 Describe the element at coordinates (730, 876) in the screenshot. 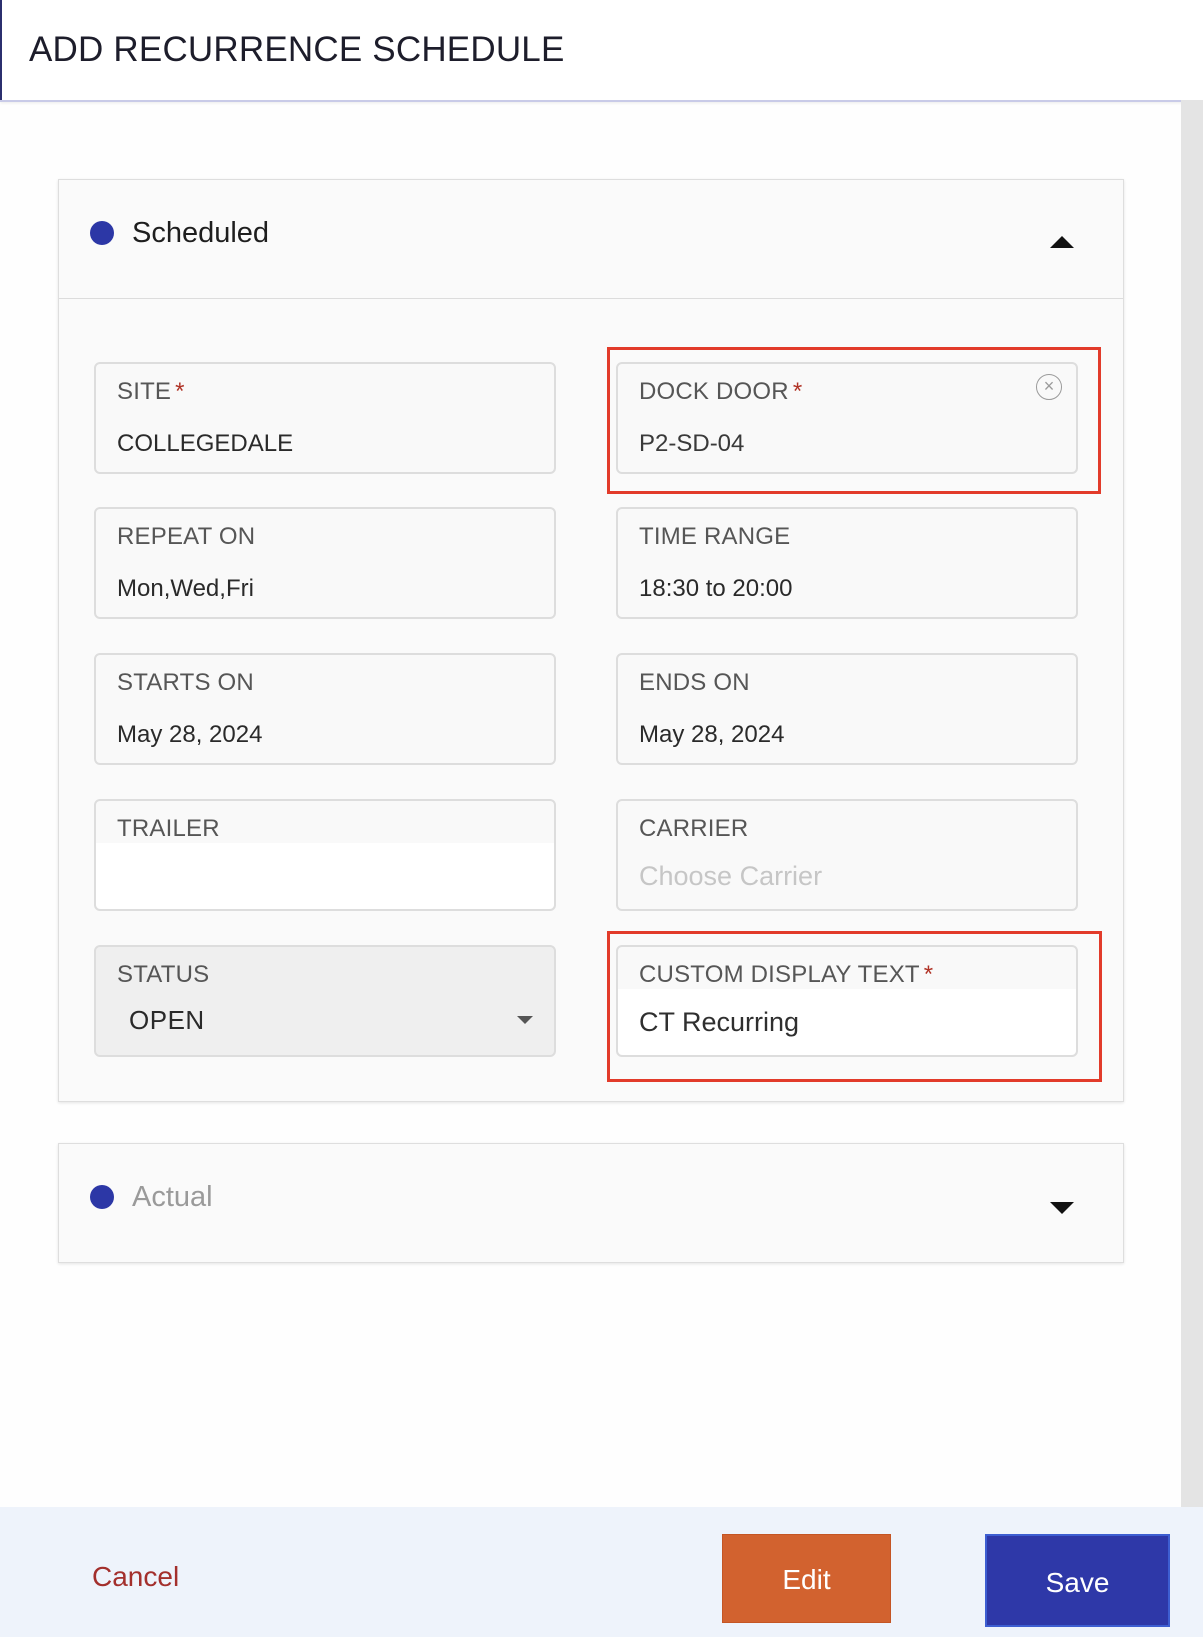

I see `carrier-input: Choose Carrier` at that location.